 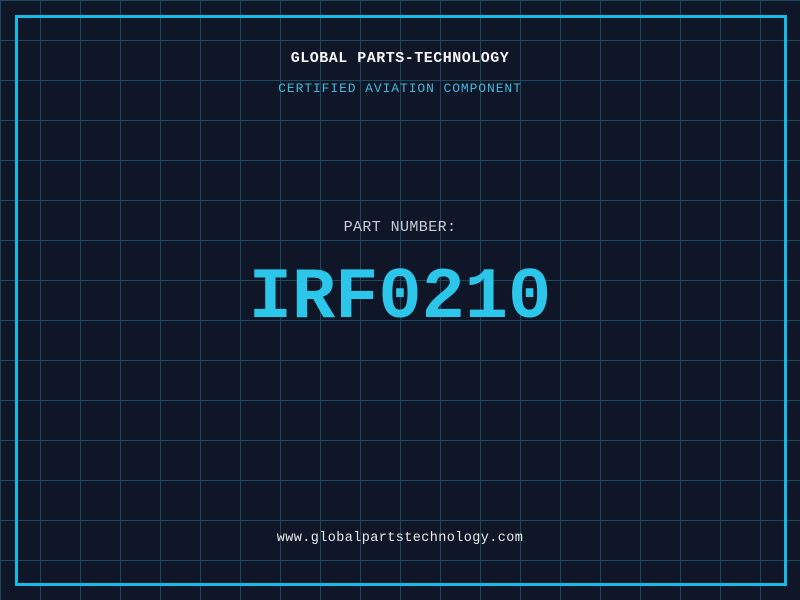 What do you see at coordinates (400, 227) in the screenshot?
I see `part-number-label: PART NUMBER:` at bounding box center [400, 227].